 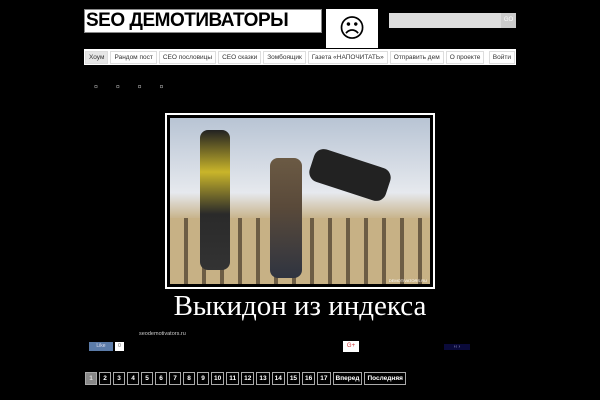 What do you see at coordinates (263, 378) in the screenshot?
I see `page-13: 13` at bounding box center [263, 378].